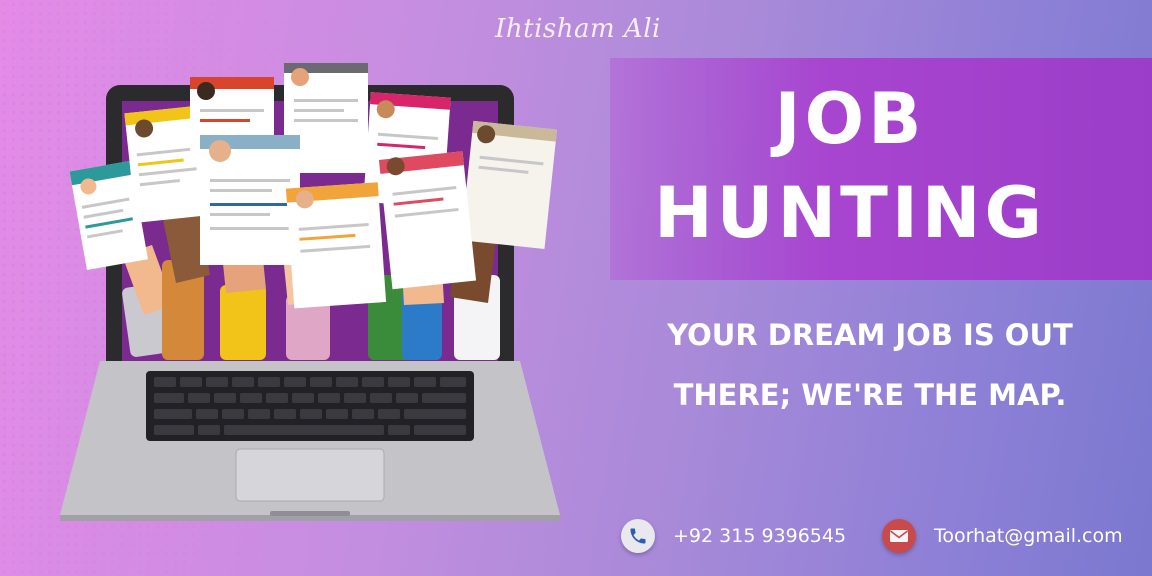 The width and height of the screenshot is (1152, 576). I want to click on brand-signature: Ihtisham Ali, so click(578, 29).